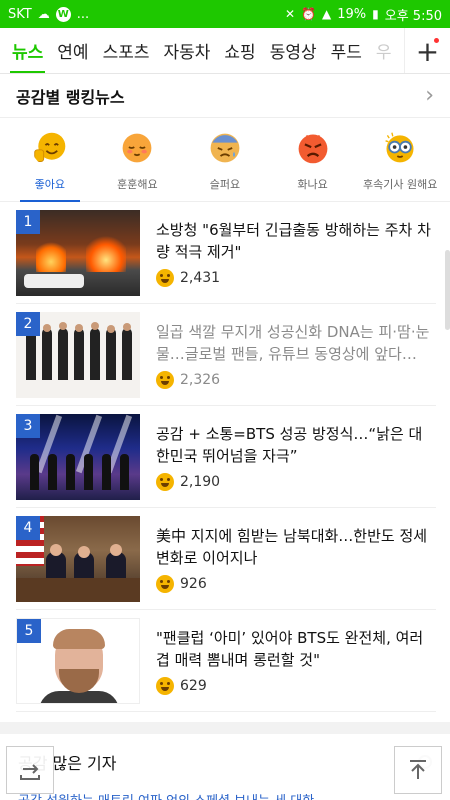 The image size is (450, 800). Describe the element at coordinates (225, 184) in the screenshot. I see `emotion-label-sad: 슬퍼요` at that location.